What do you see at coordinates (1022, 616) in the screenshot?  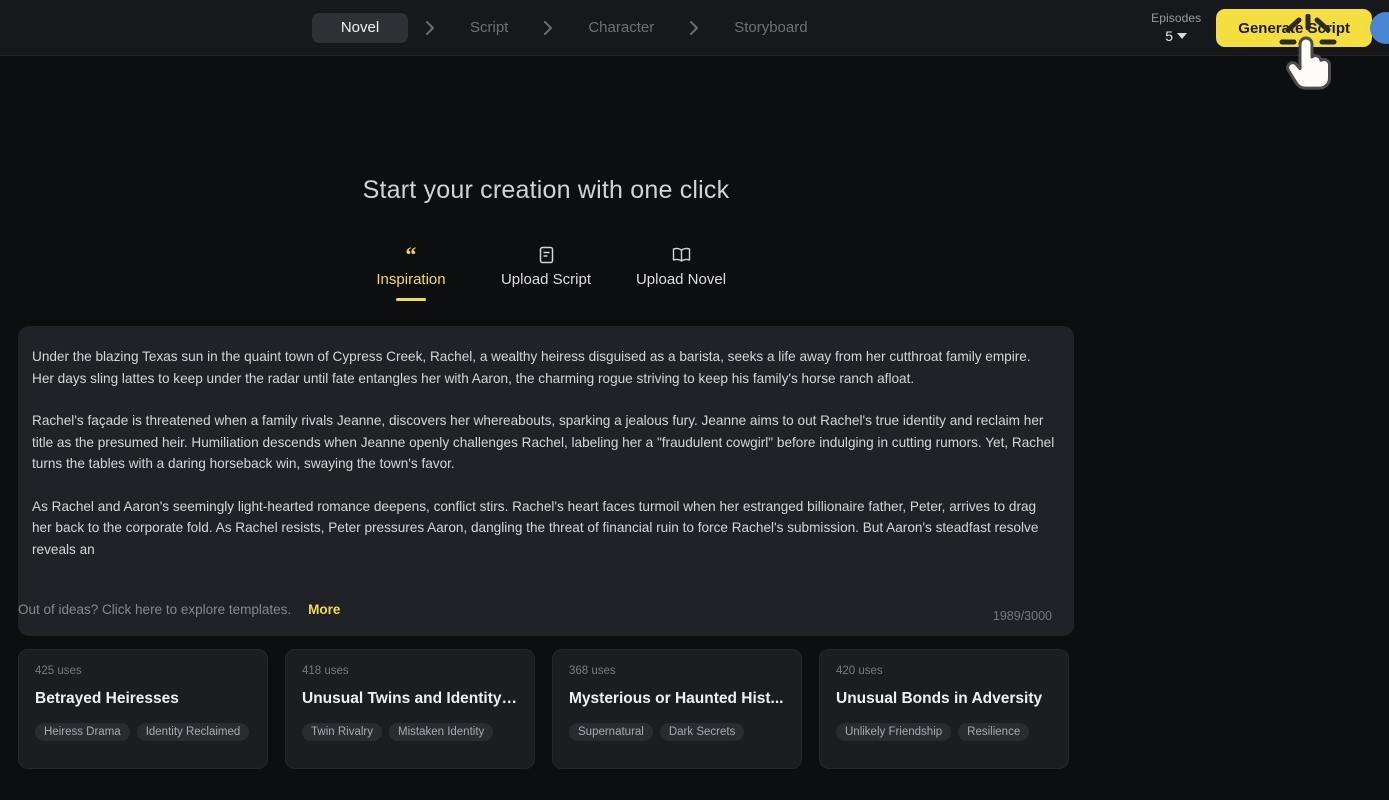 I see `character-counter: 1989/3000` at bounding box center [1022, 616].